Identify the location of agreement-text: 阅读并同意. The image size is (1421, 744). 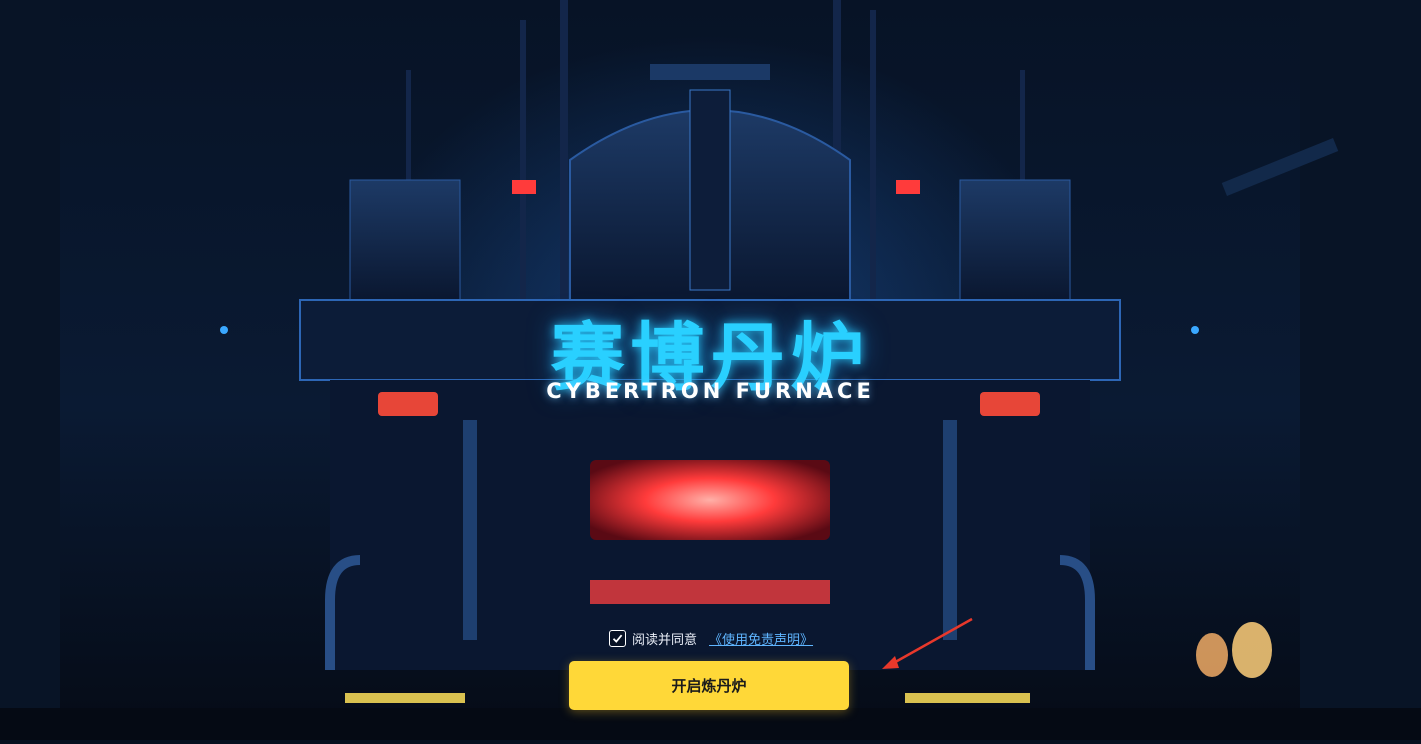
(665, 639).